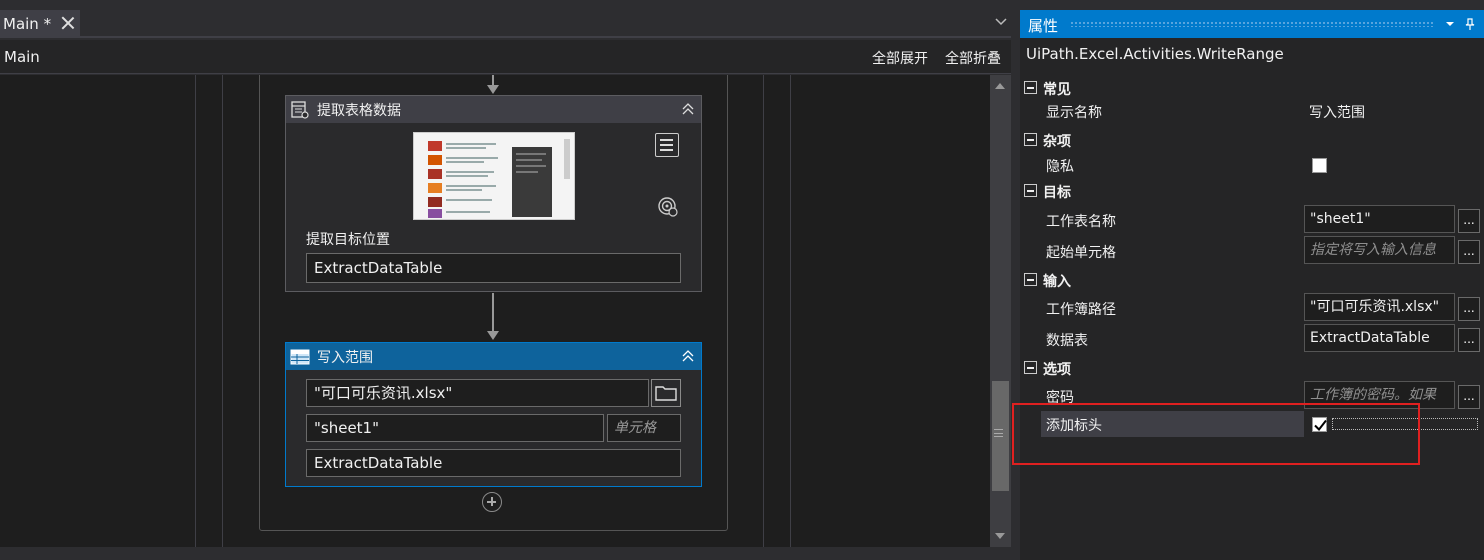 The image size is (1484, 560). I want to click on workbook-path-input: "可口可乐资讯.xlsx", so click(1379, 307).